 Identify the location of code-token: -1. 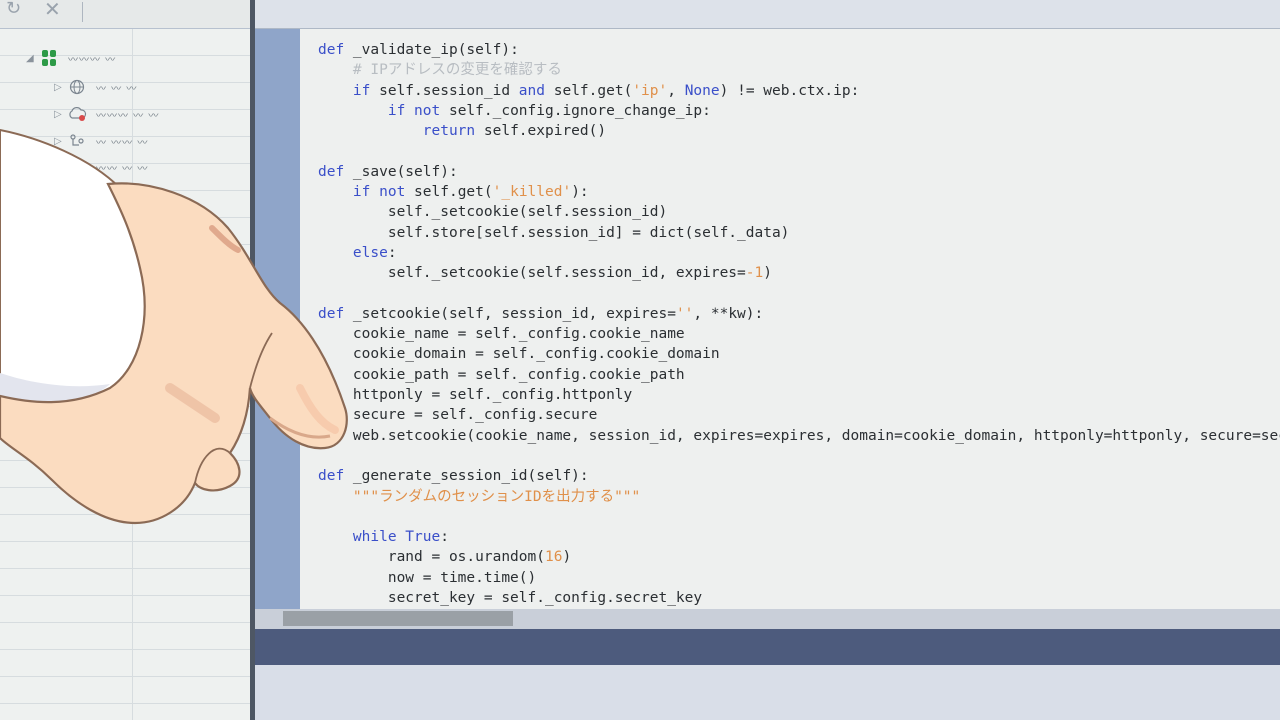
(754, 273).